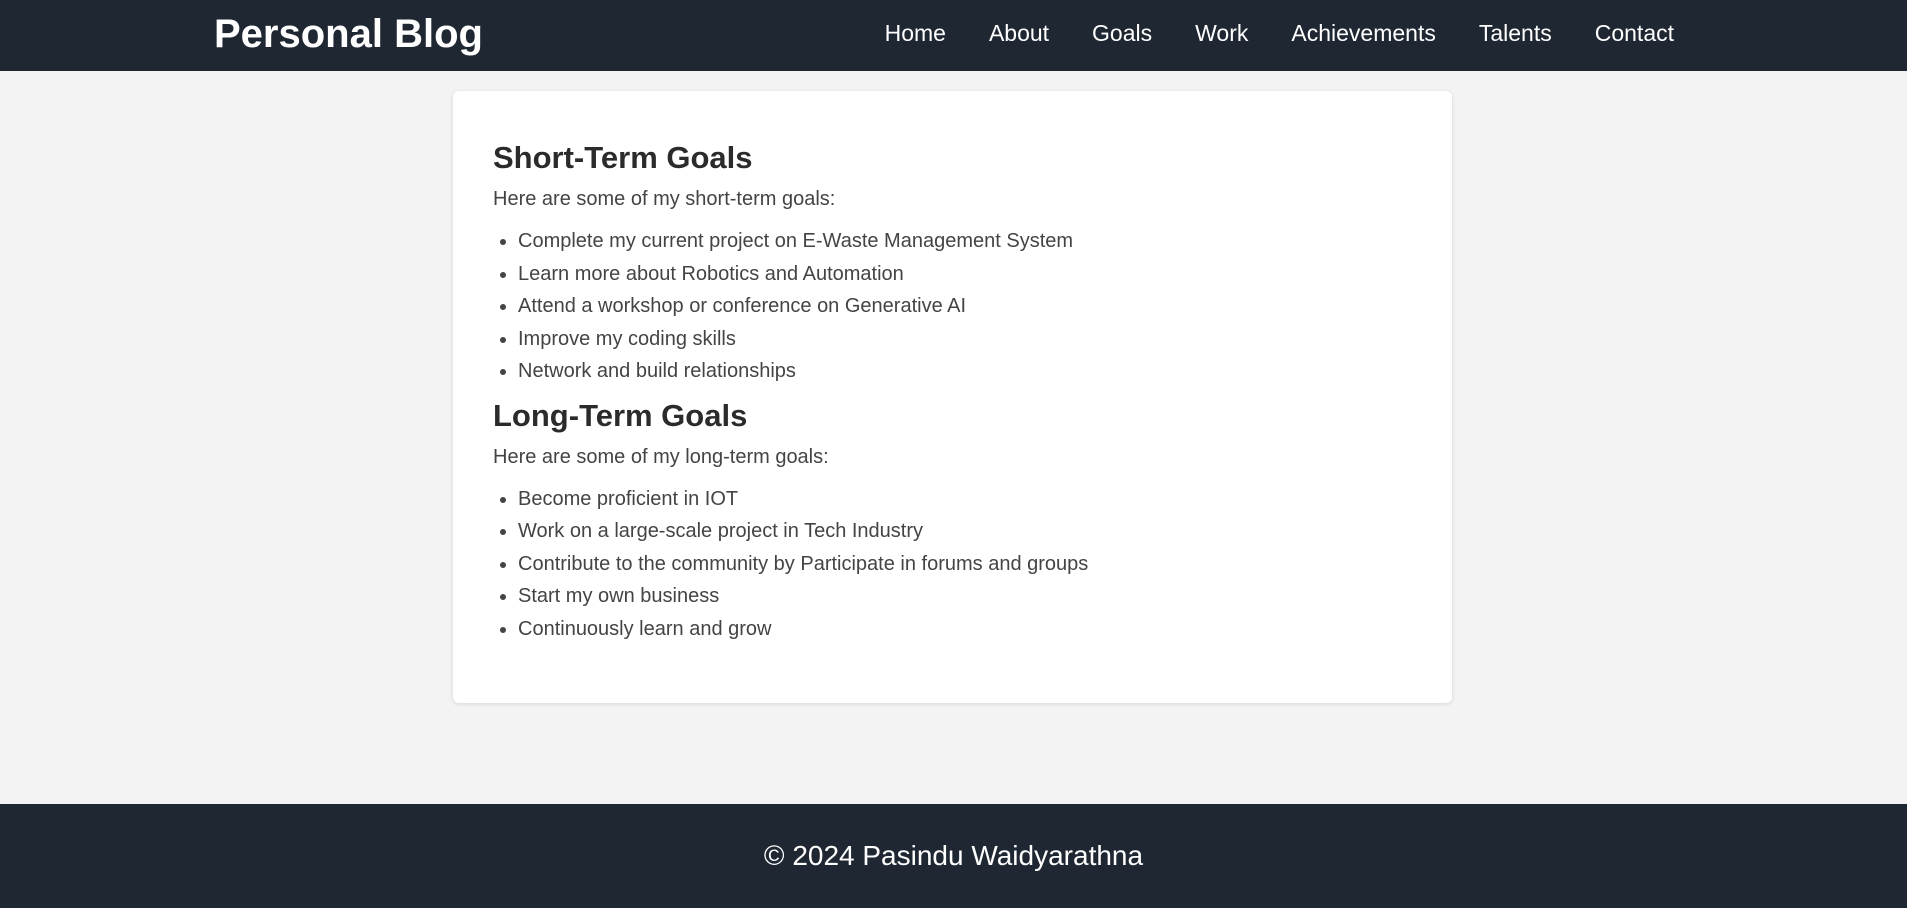 Image resolution: width=1907 pixels, height=908 pixels. I want to click on list-item: Become proficient in IOT, so click(965, 499).